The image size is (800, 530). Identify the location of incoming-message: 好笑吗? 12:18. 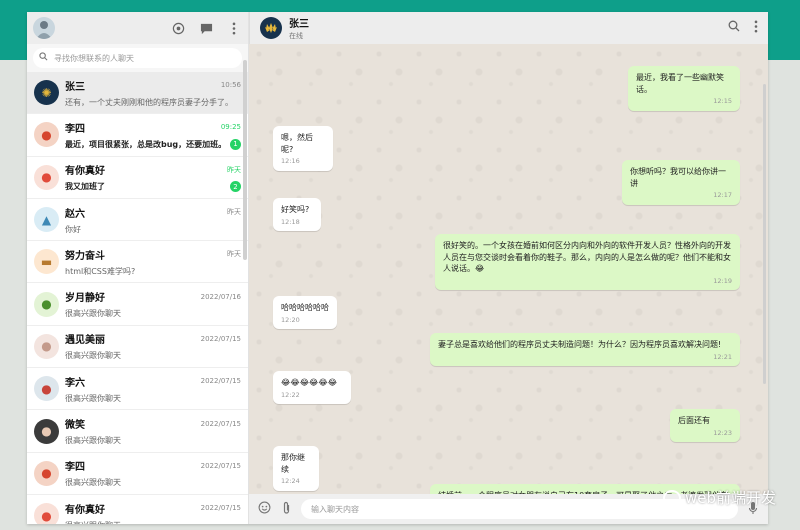
(297, 215).